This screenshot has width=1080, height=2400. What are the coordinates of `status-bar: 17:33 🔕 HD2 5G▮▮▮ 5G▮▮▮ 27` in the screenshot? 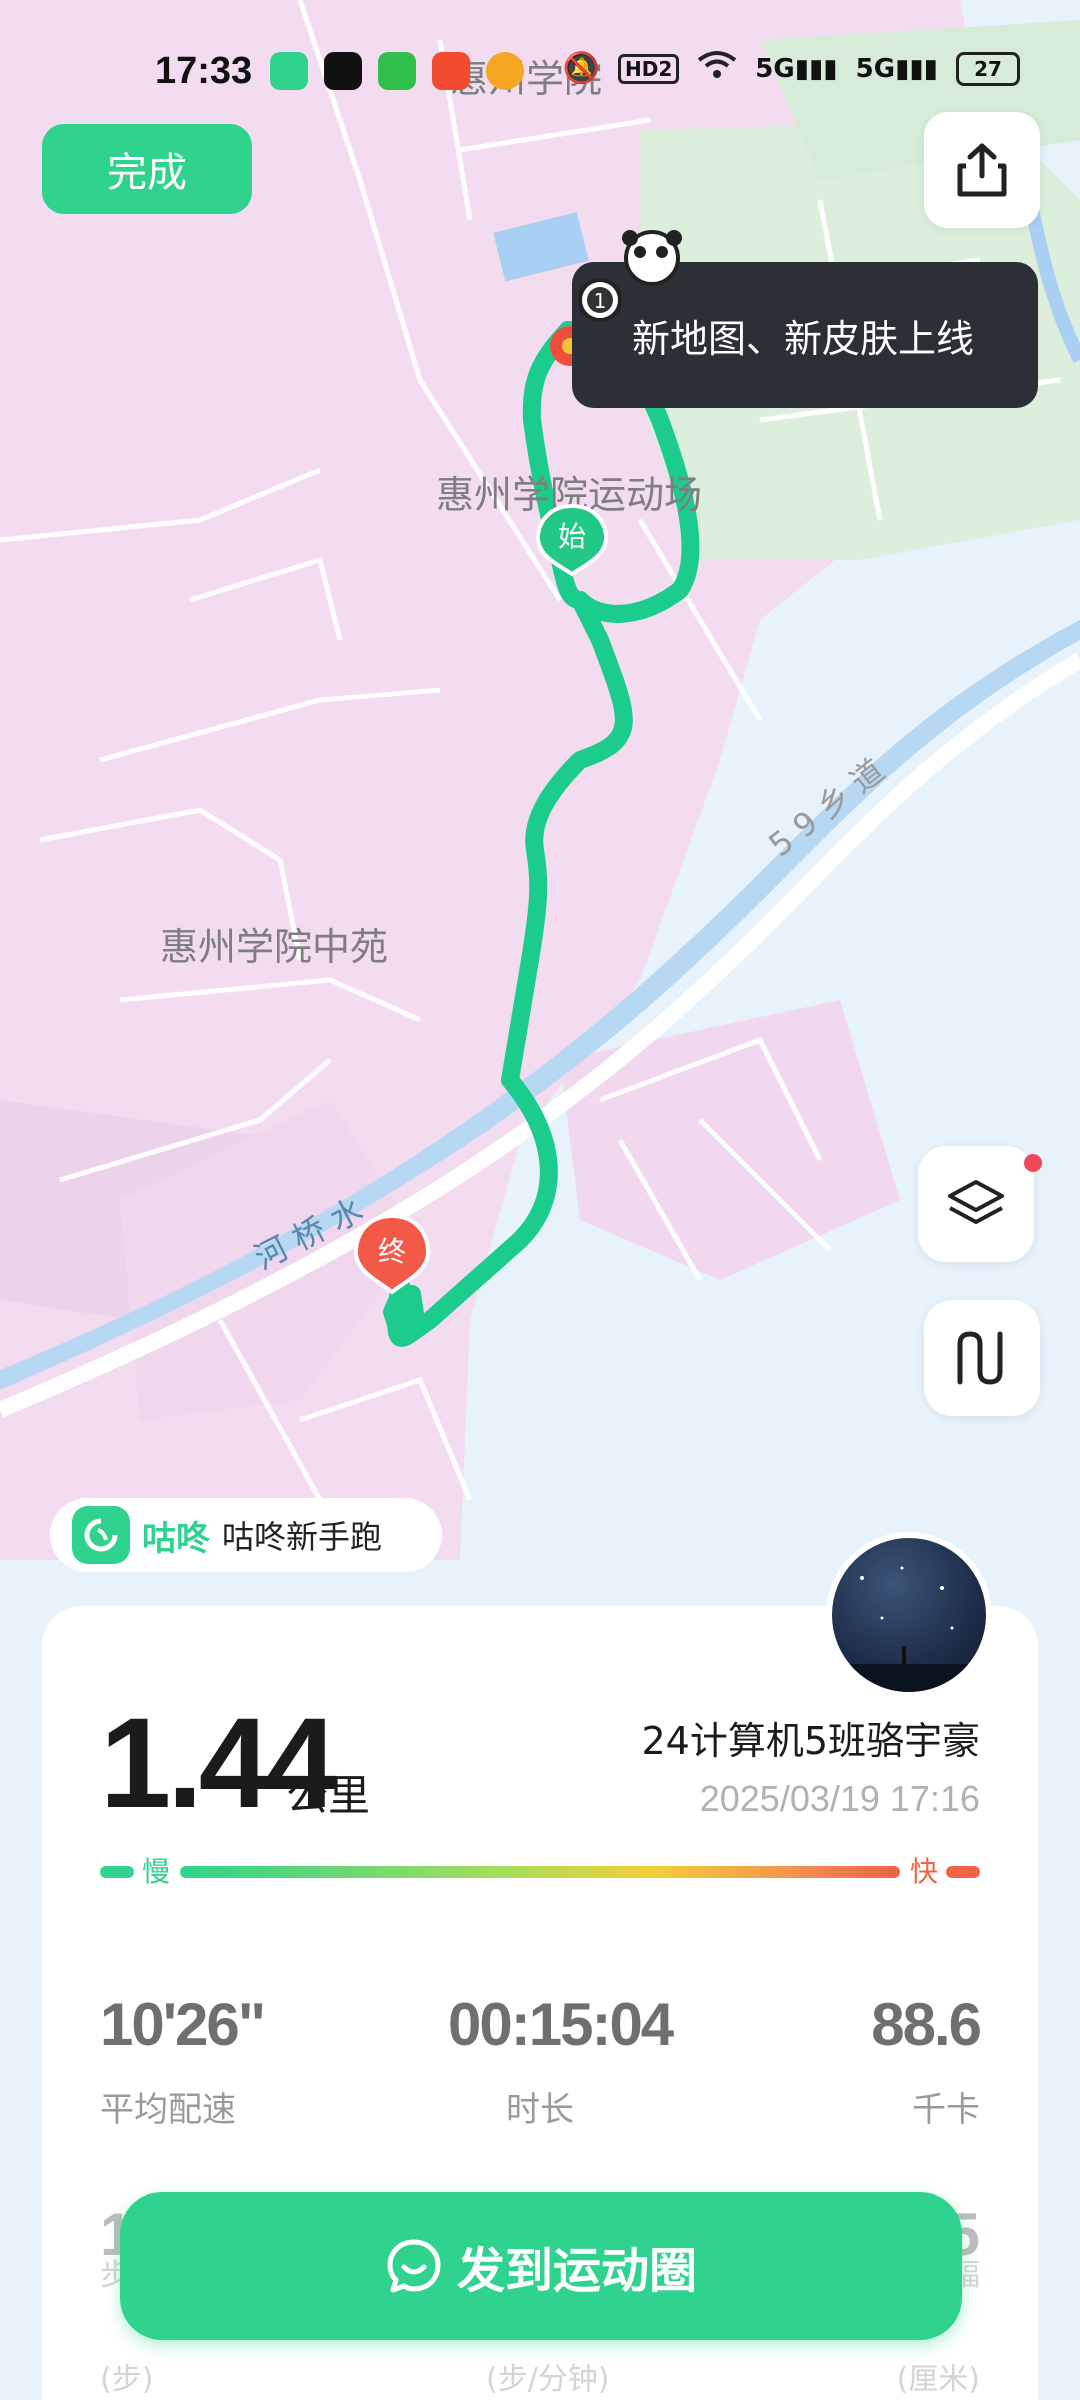 It's located at (540, 75).